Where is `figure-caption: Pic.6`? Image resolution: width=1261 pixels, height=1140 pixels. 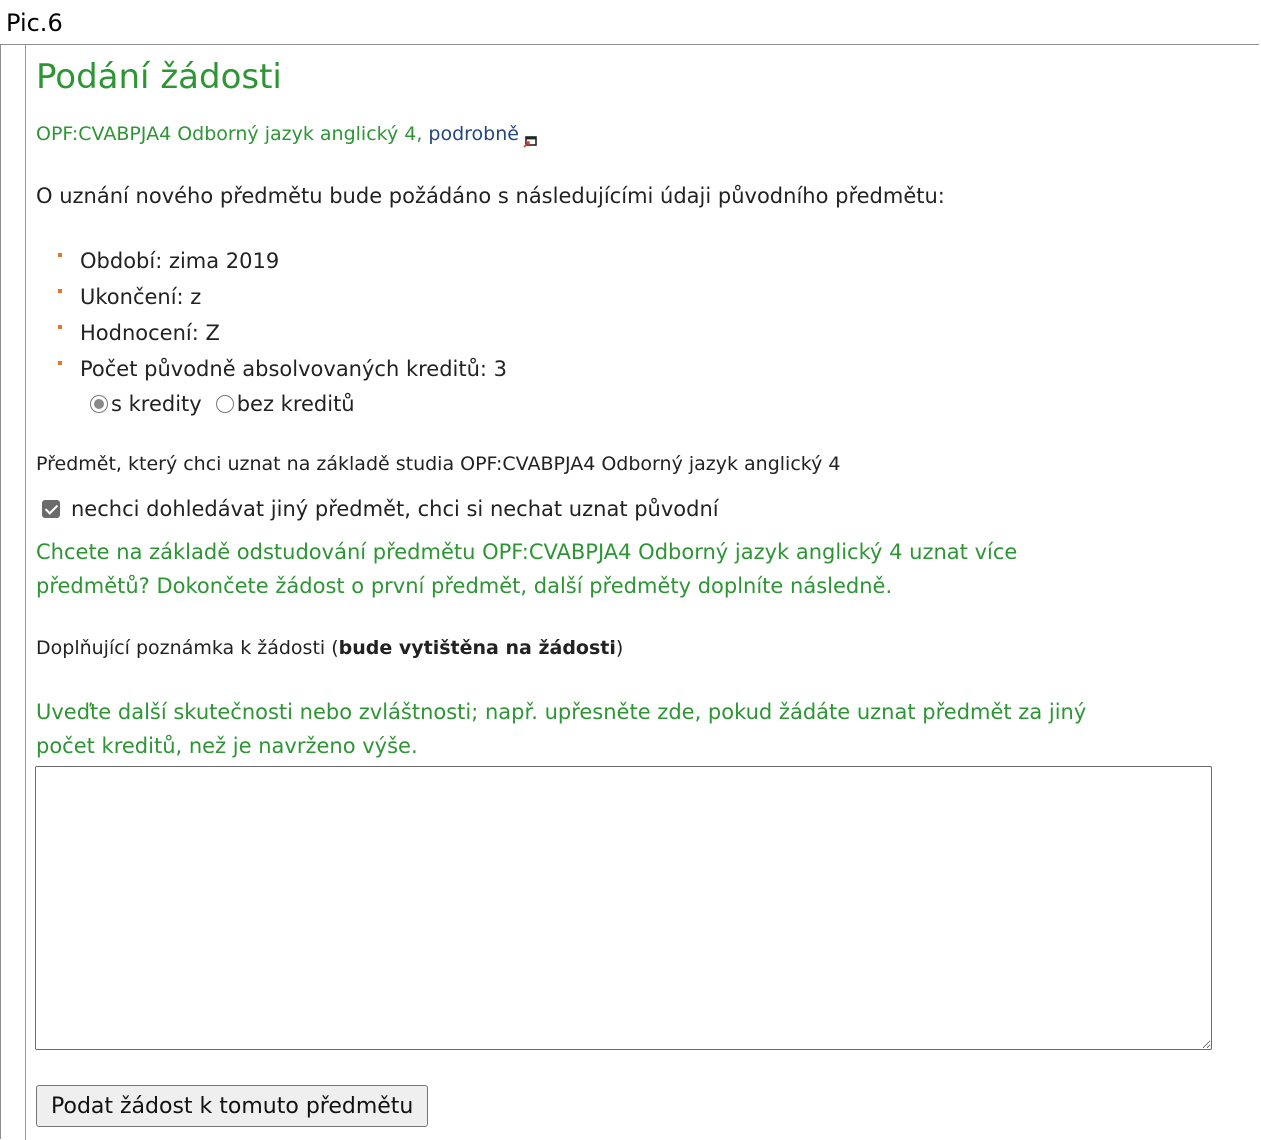
figure-caption: Pic.6 is located at coordinates (34, 23).